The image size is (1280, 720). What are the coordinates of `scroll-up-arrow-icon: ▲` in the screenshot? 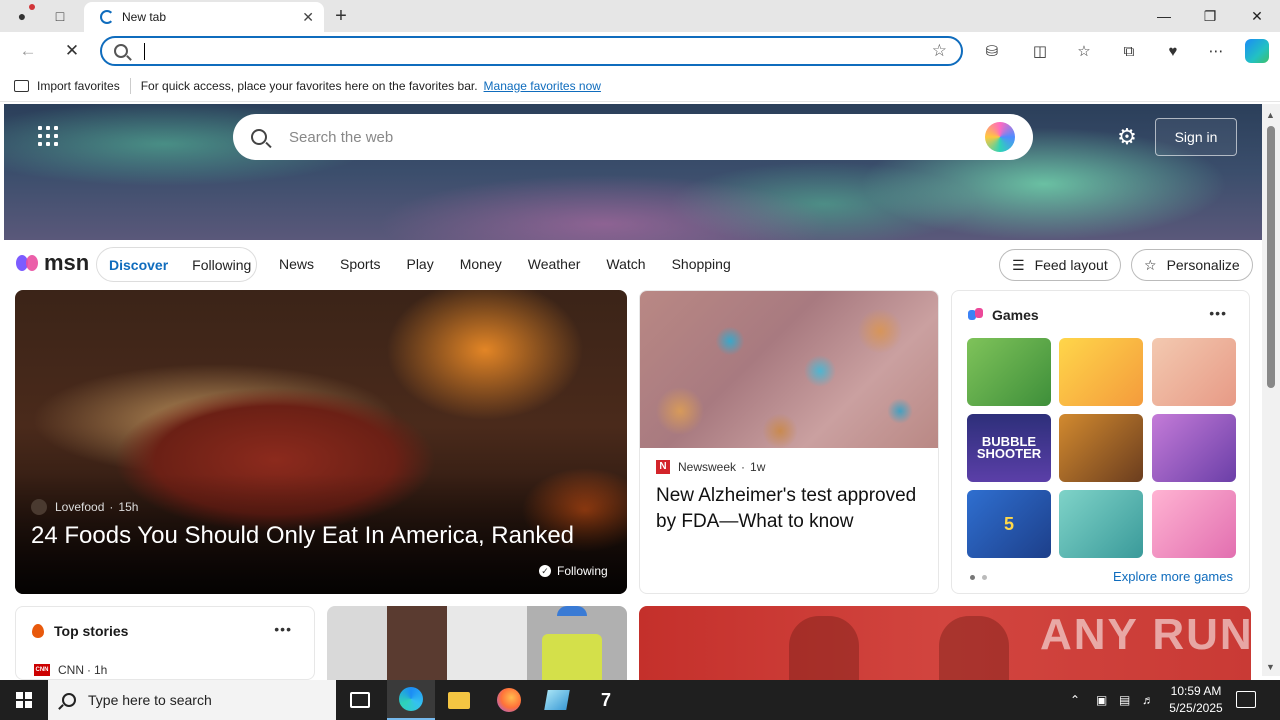 It's located at (1270, 115).